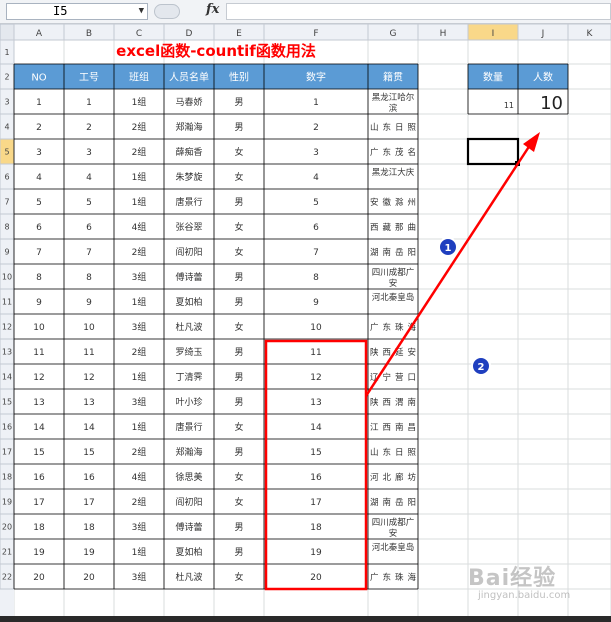 This screenshot has height=622, width=611. Describe the element at coordinates (393, 522) in the screenshot. I see `table-cell: 四川成都广` at that location.